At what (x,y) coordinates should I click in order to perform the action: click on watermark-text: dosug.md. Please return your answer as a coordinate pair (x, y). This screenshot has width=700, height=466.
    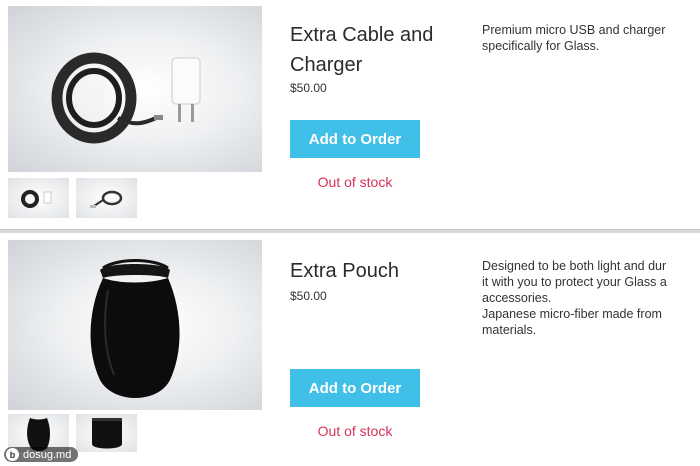
    Looking at the image, I should click on (47, 454).